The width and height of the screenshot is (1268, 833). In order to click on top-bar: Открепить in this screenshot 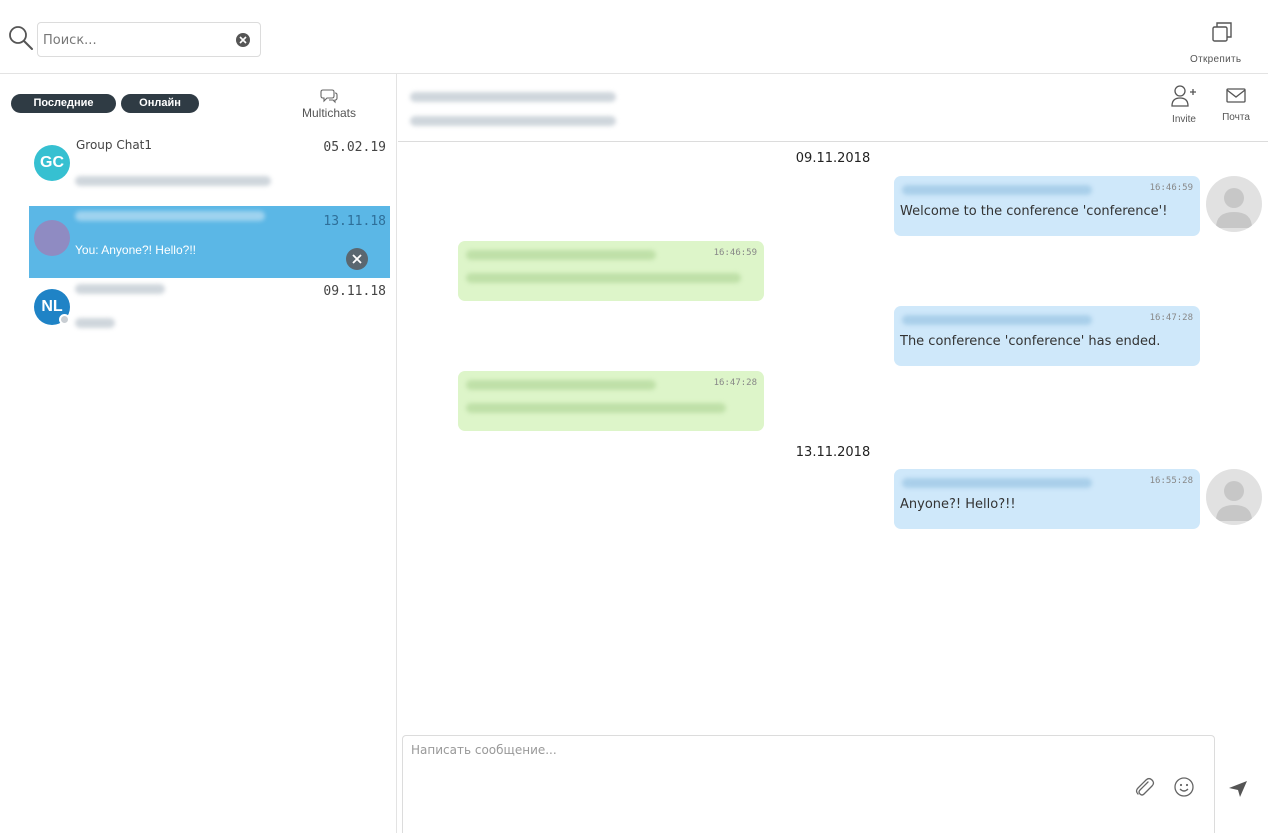, I will do `click(634, 37)`.